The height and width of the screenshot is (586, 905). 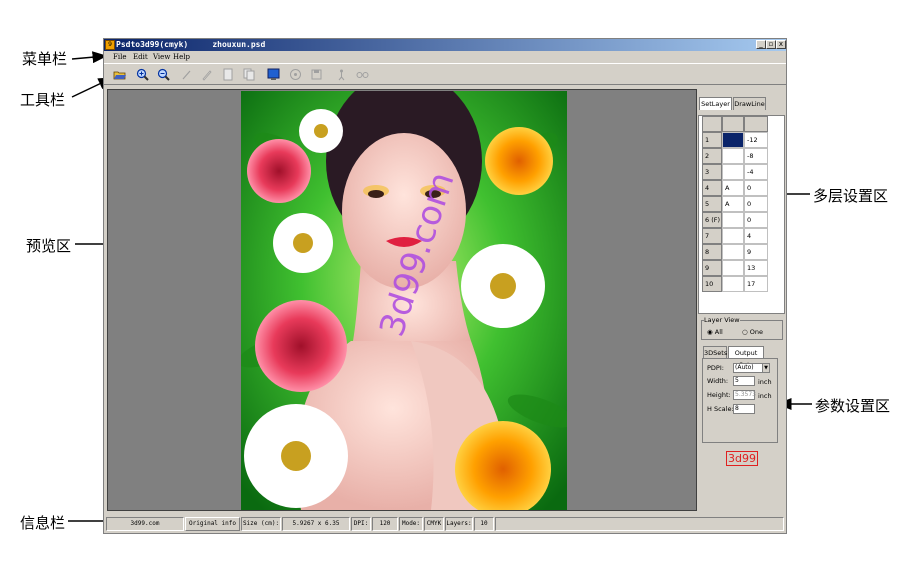 What do you see at coordinates (719, 395) in the screenshot?
I see `height-label: Height:` at bounding box center [719, 395].